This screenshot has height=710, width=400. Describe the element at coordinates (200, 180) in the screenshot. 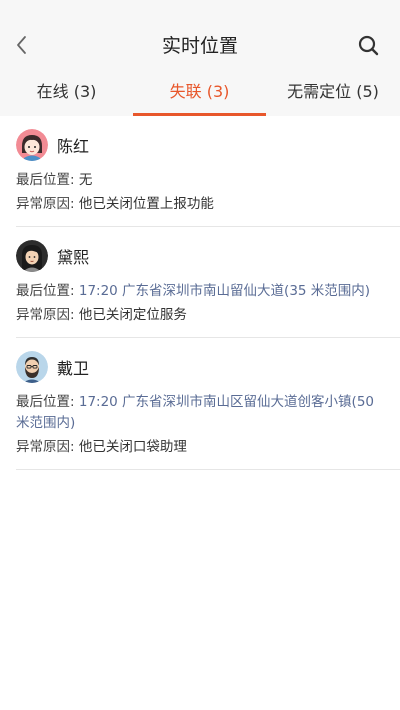

I see `last-location-row: 最后位置: 无` at that location.